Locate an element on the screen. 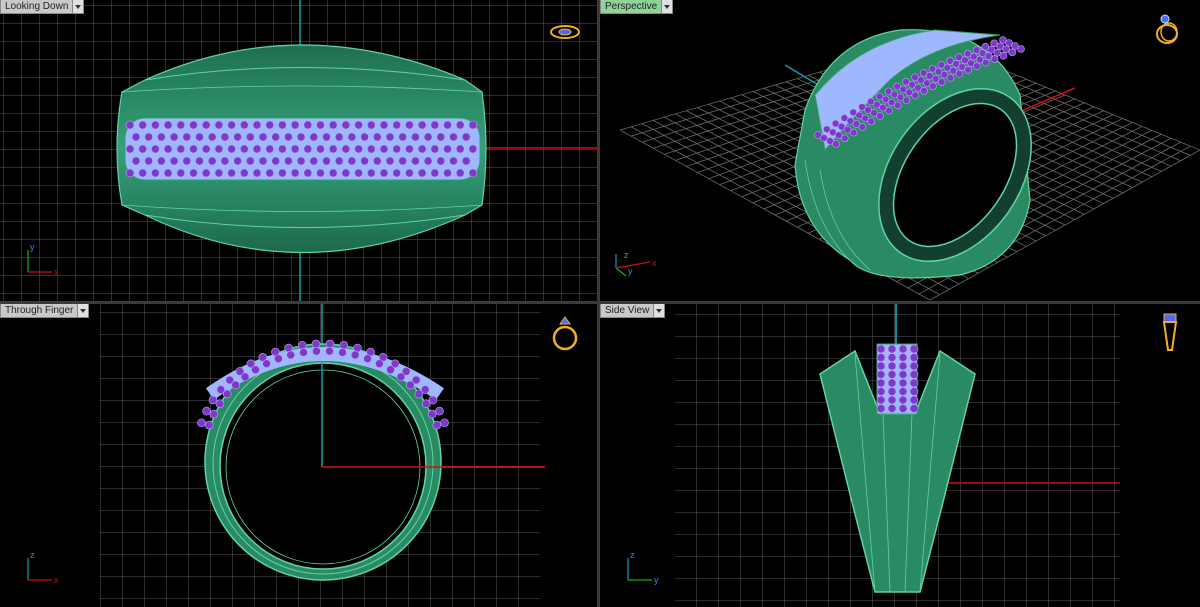  axis-triad: z y is located at coordinates (643, 567).